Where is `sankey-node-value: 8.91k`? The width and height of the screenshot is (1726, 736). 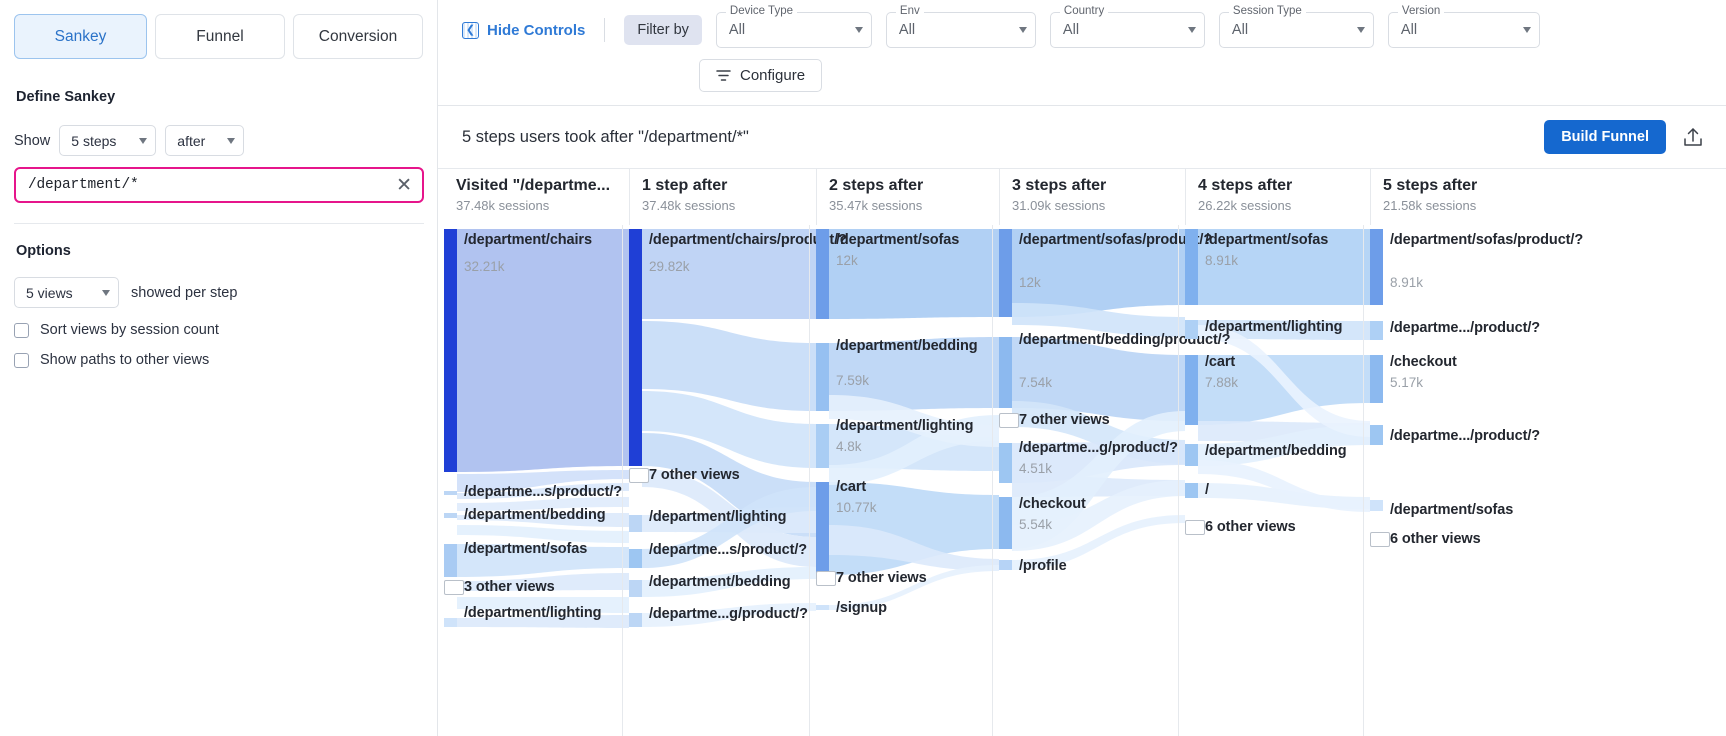
sankey-node-value: 8.91k is located at coordinates (1407, 282).